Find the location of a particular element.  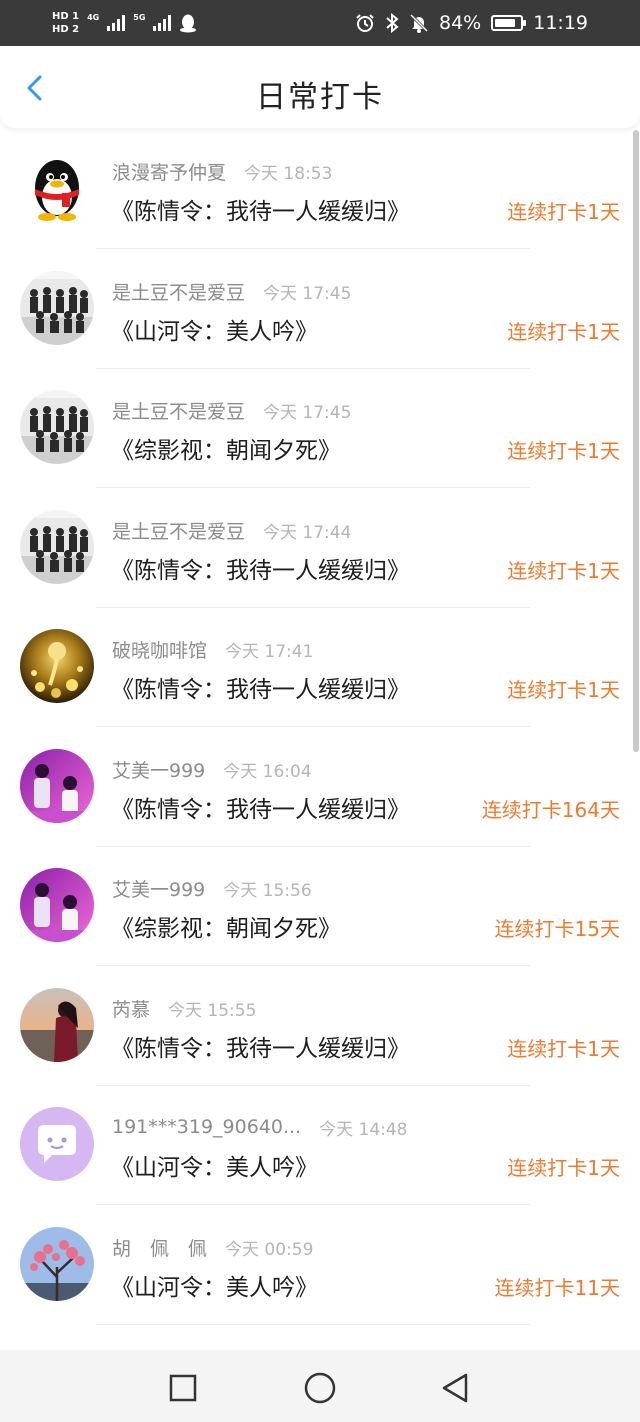

pink-blossom-avatar-image is located at coordinates (57, 1264).